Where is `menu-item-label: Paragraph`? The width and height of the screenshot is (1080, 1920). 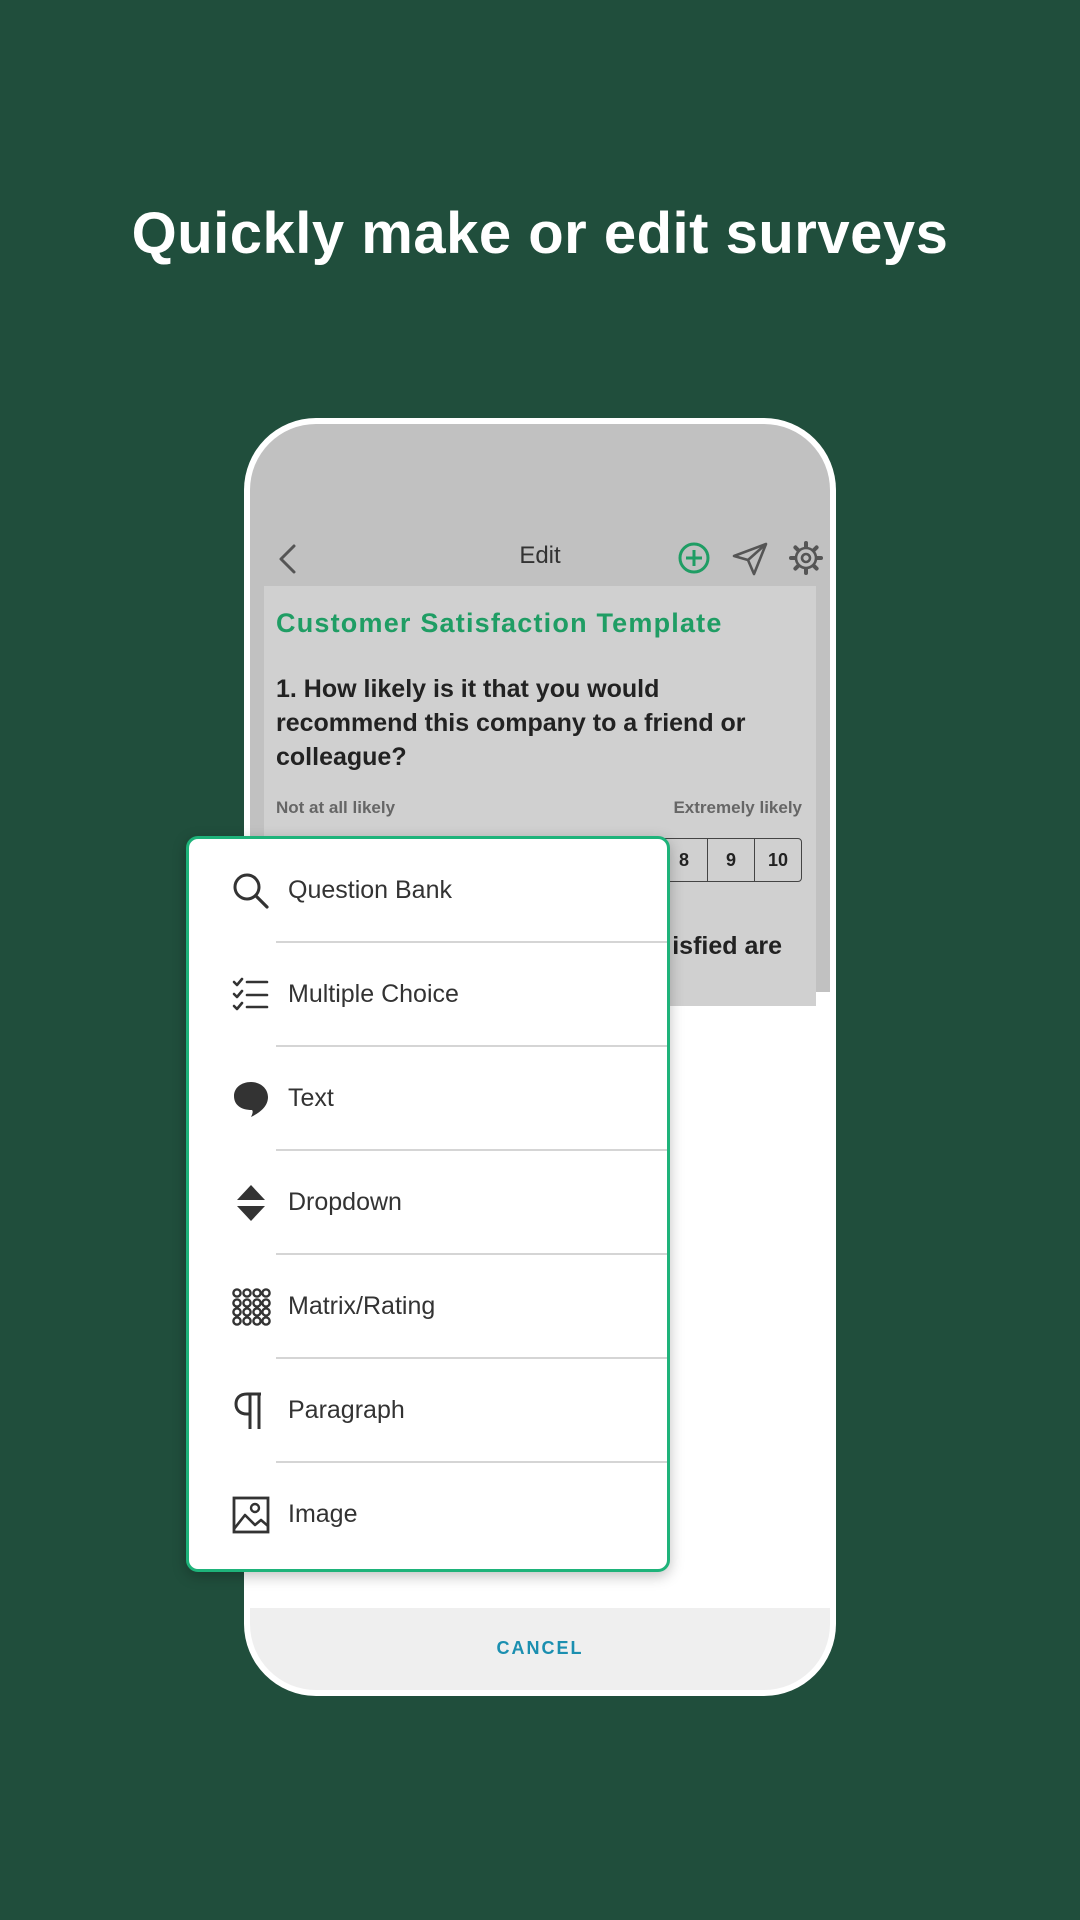
menu-item-label: Paragraph is located at coordinates (346, 1410).